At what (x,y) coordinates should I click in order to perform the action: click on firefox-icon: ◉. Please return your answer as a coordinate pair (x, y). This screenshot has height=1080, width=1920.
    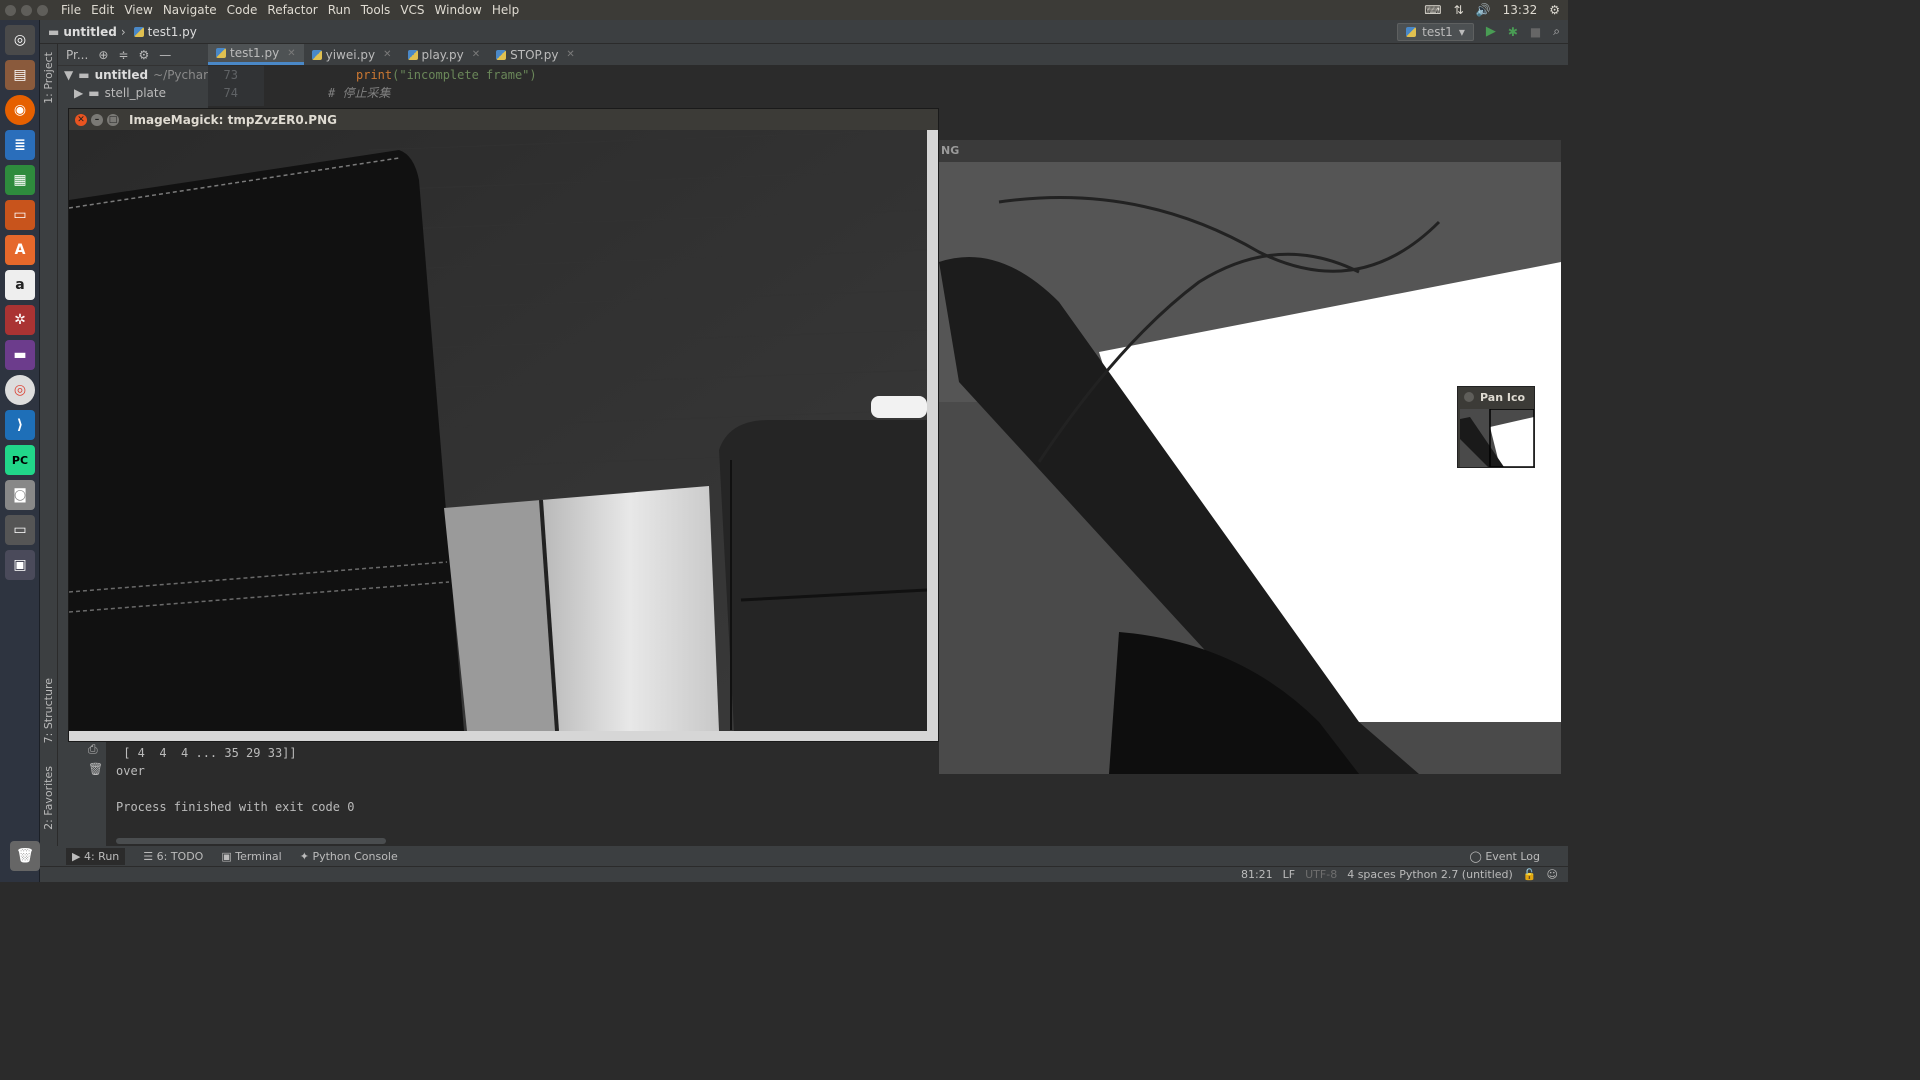
    Looking at the image, I should click on (20, 110).